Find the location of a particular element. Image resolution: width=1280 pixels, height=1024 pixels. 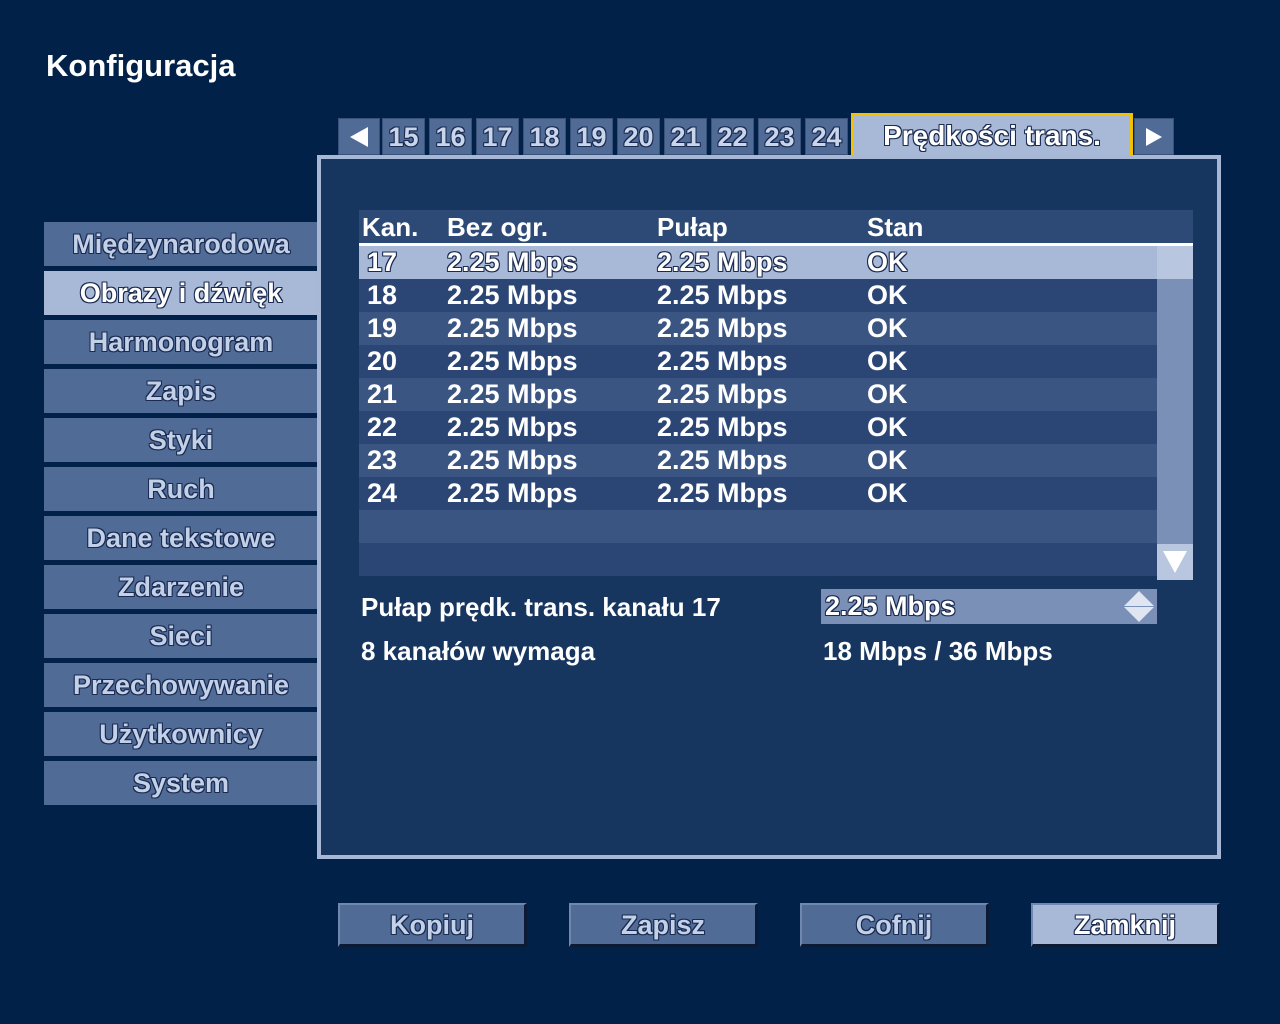

header-limit: Pułap is located at coordinates (692, 227).